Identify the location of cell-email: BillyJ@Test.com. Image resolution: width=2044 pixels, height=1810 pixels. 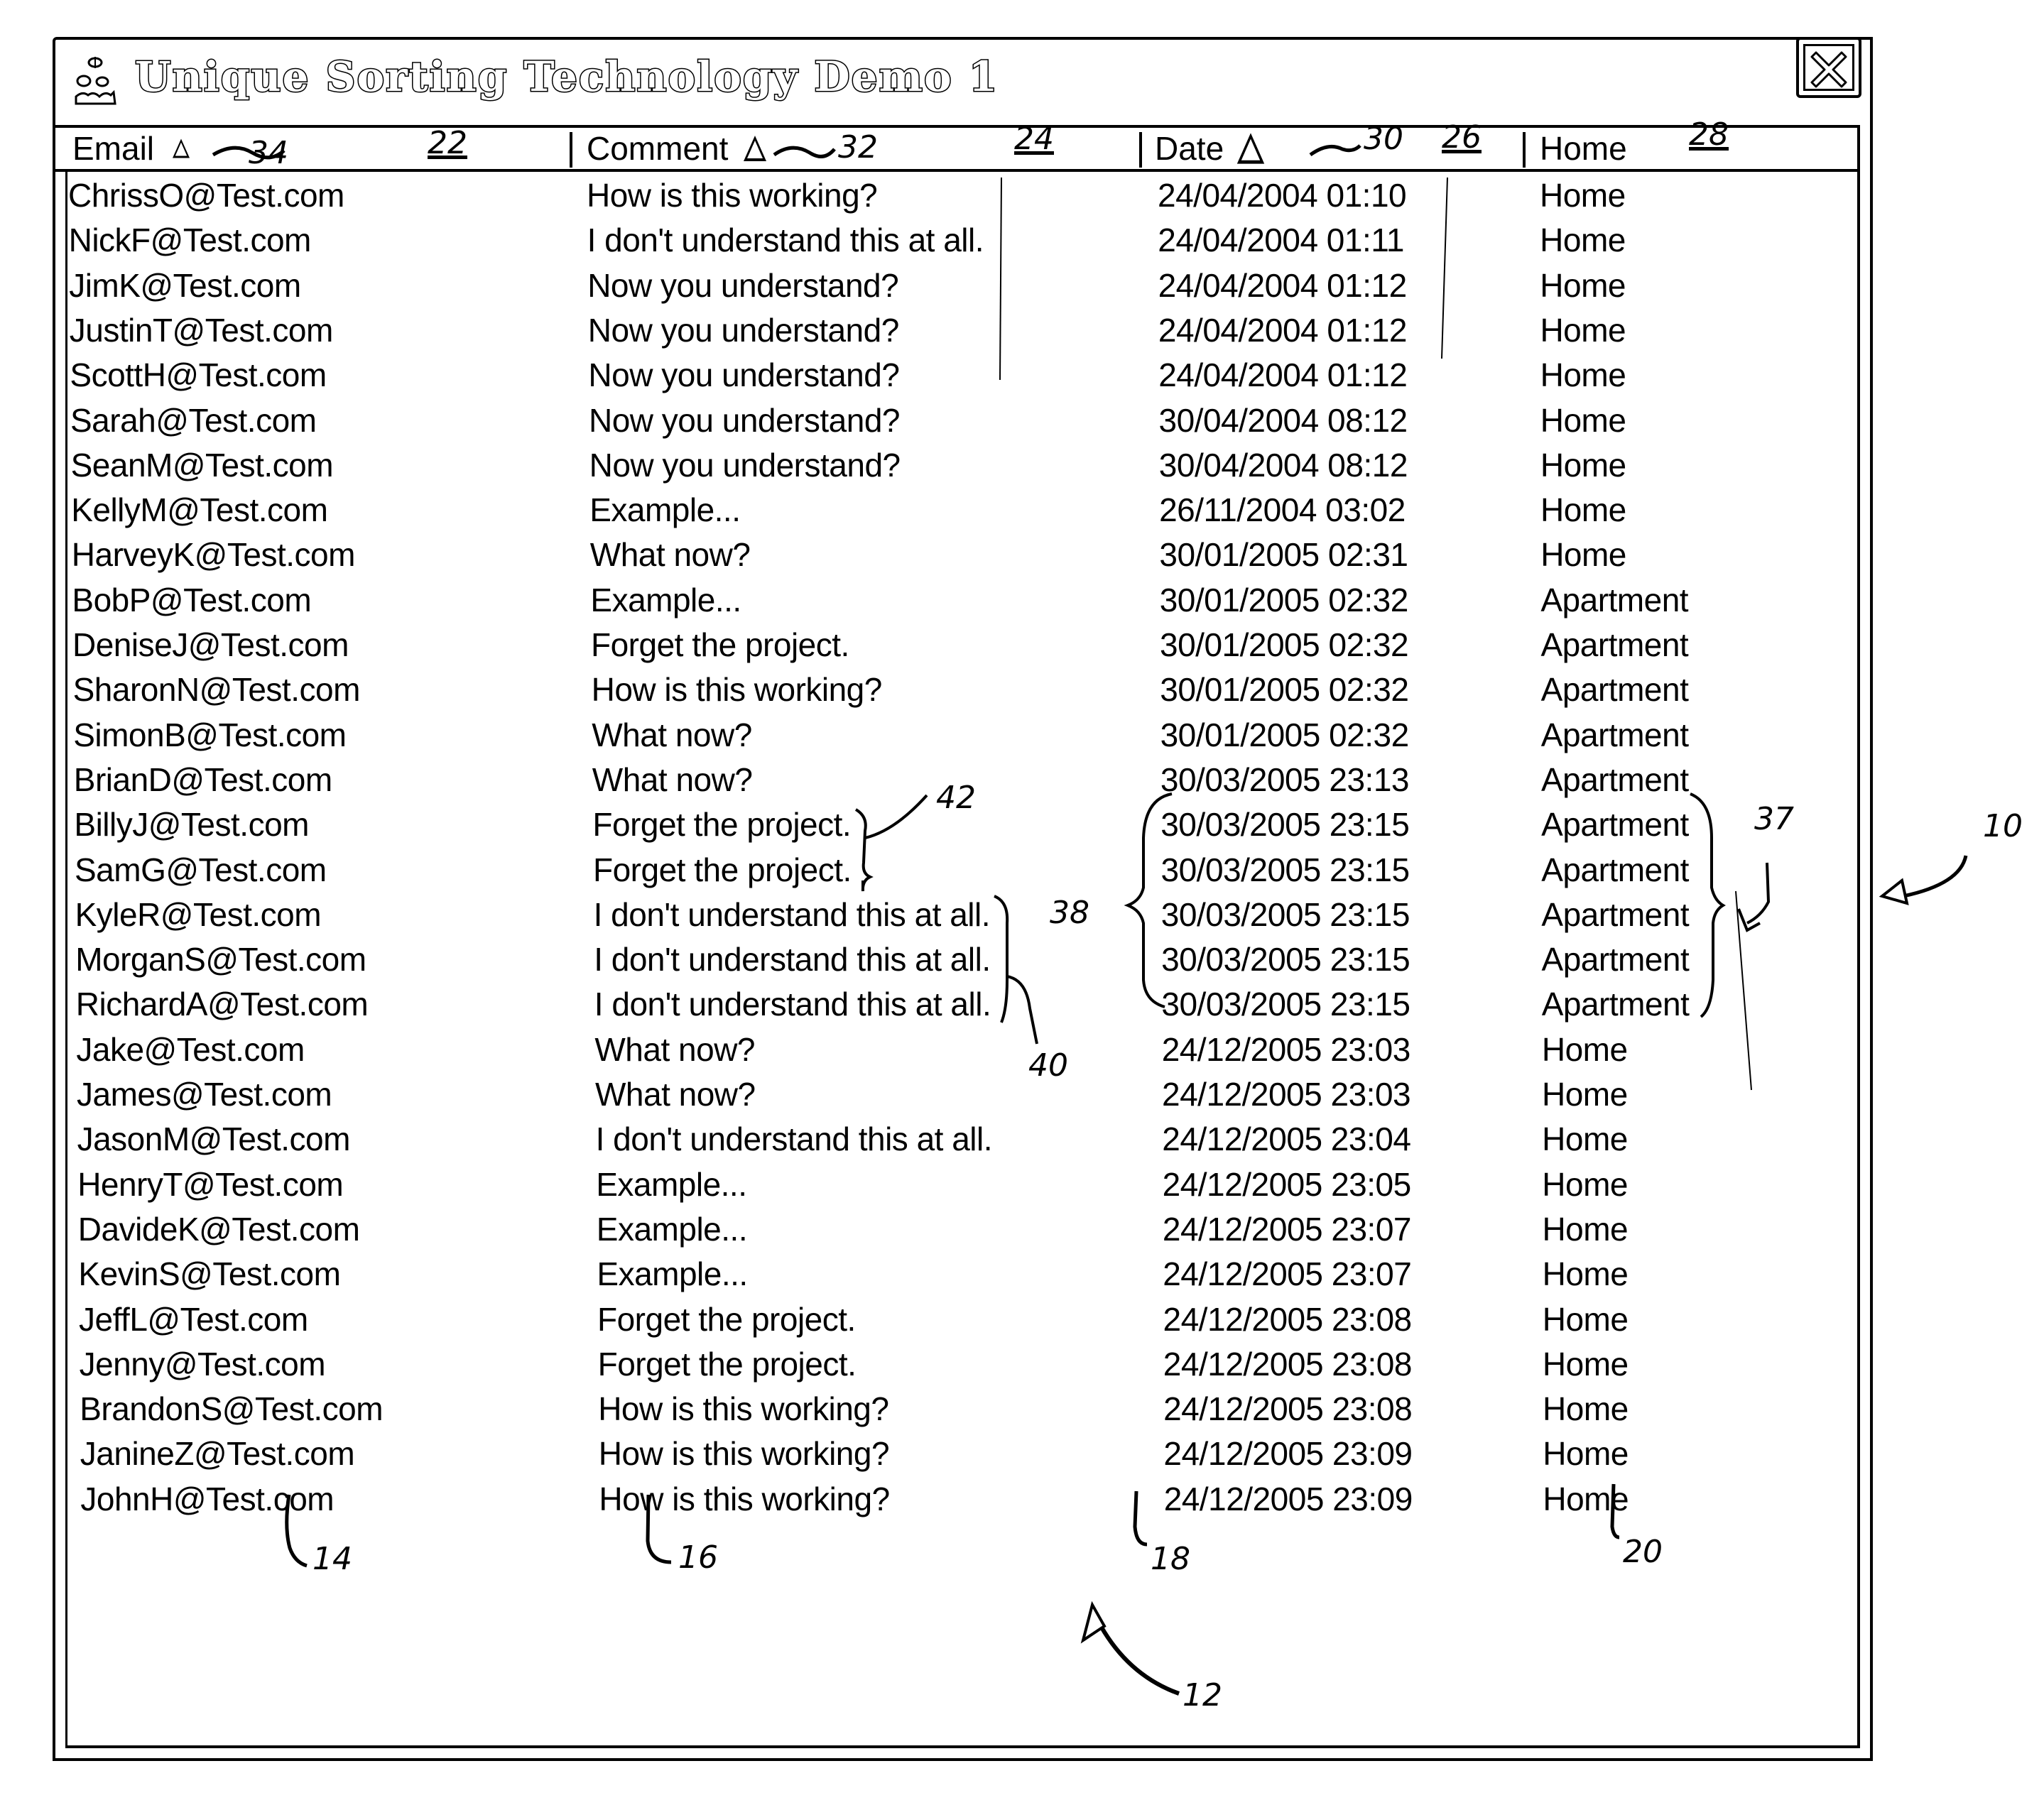
(191, 824).